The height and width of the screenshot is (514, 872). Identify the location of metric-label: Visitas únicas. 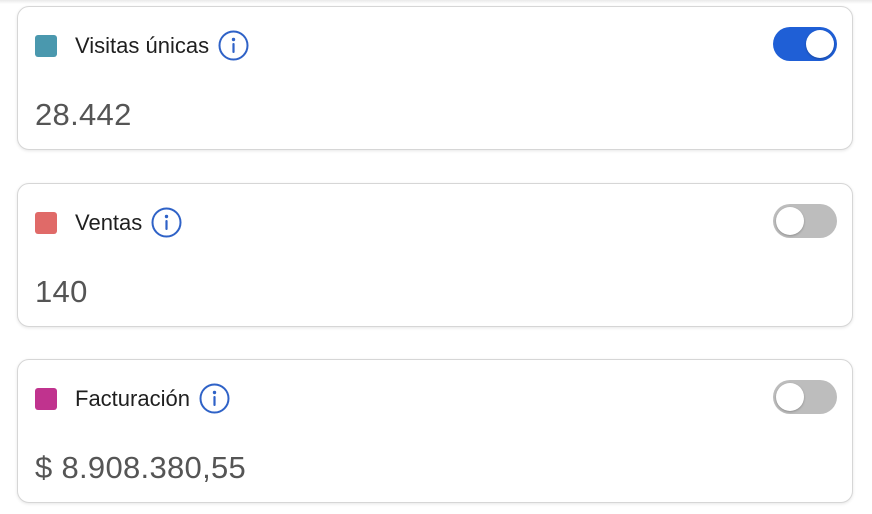
(142, 45).